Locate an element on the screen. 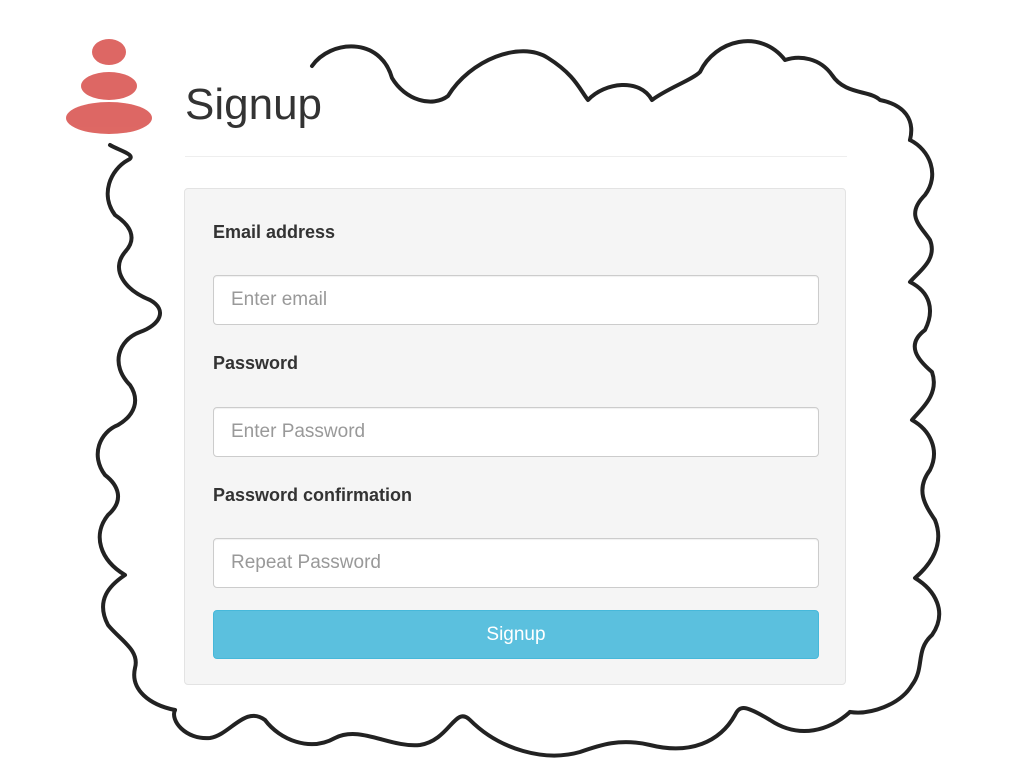  password-confirmation-field is located at coordinates (516, 563).